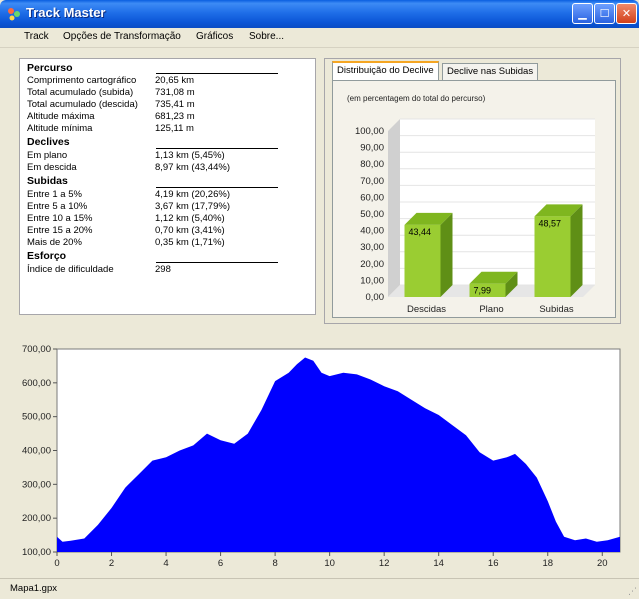 The width and height of the screenshot is (639, 599). Describe the element at coordinates (34, 588) in the screenshot. I see `status-file-name: Mapa1.gpx` at that location.